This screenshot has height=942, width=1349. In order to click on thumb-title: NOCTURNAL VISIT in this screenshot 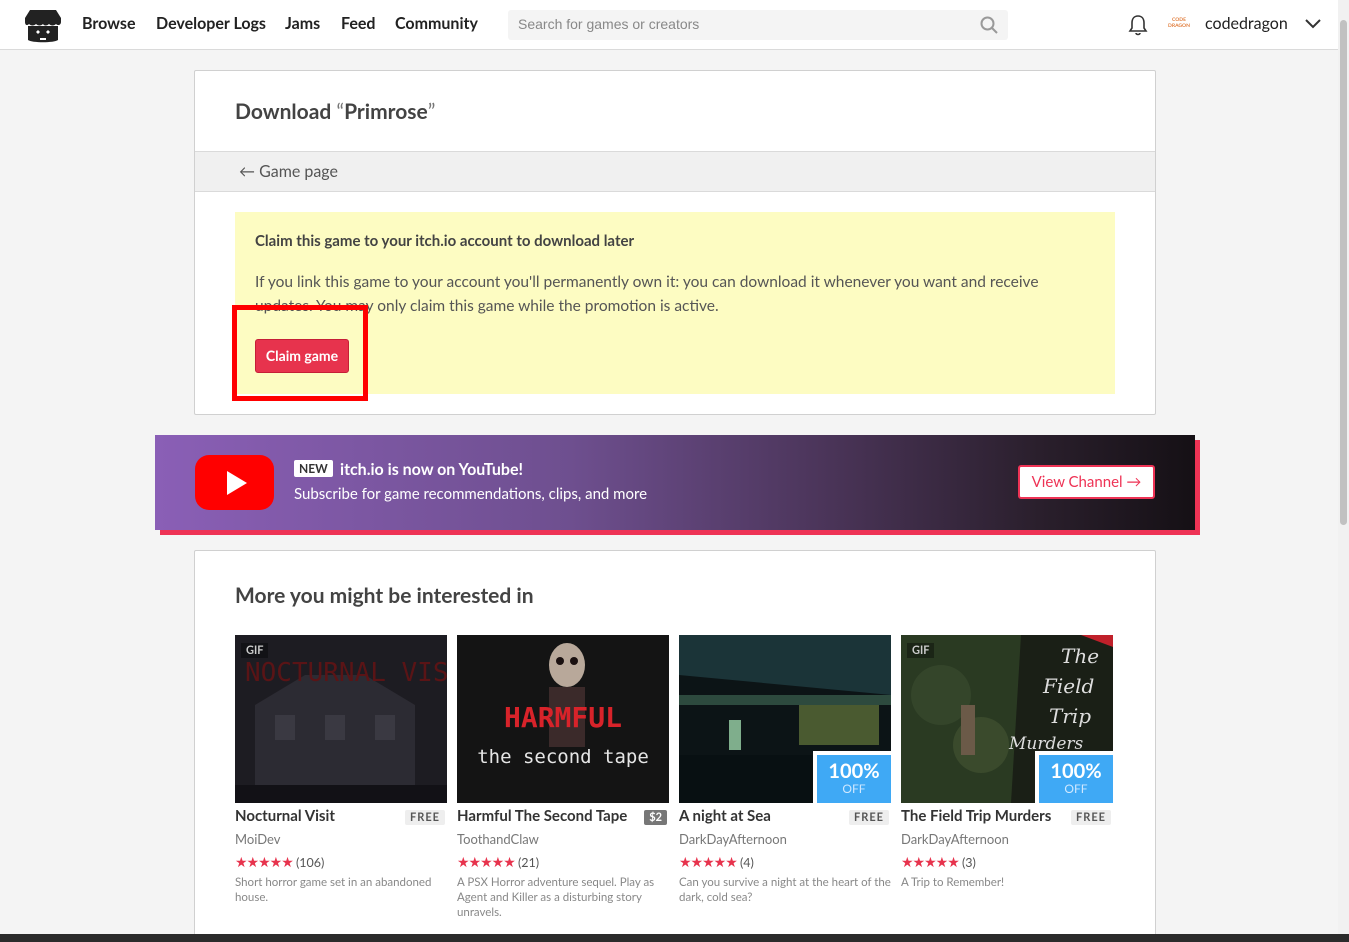, I will do `click(346, 673)`.